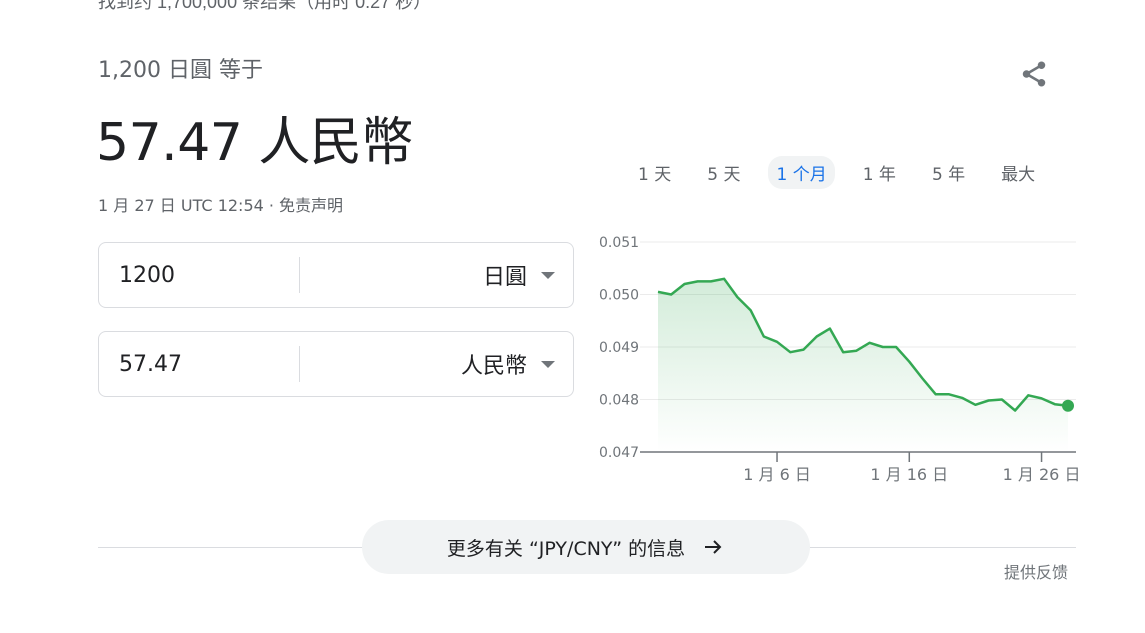 The height and width of the screenshot is (633, 1145). Describe the element at coordinates (436, 275) in the screenshot. I see `from-currency-select: 日圓` at that location.